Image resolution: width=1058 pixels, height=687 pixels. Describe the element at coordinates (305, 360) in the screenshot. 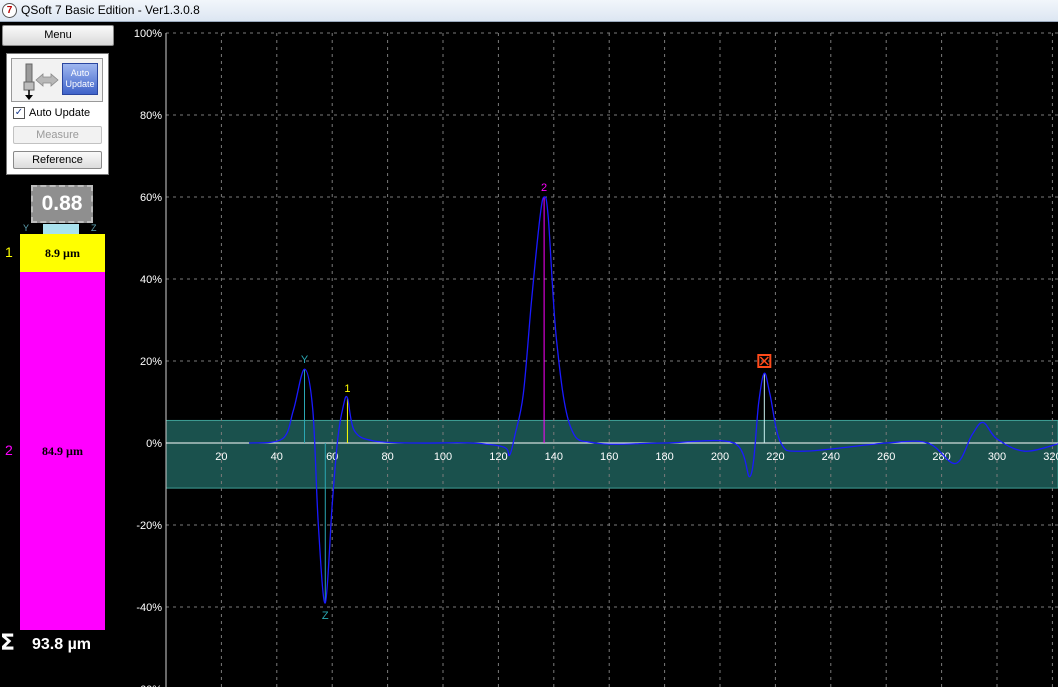

I see `marker-label-y: Y` at that location.